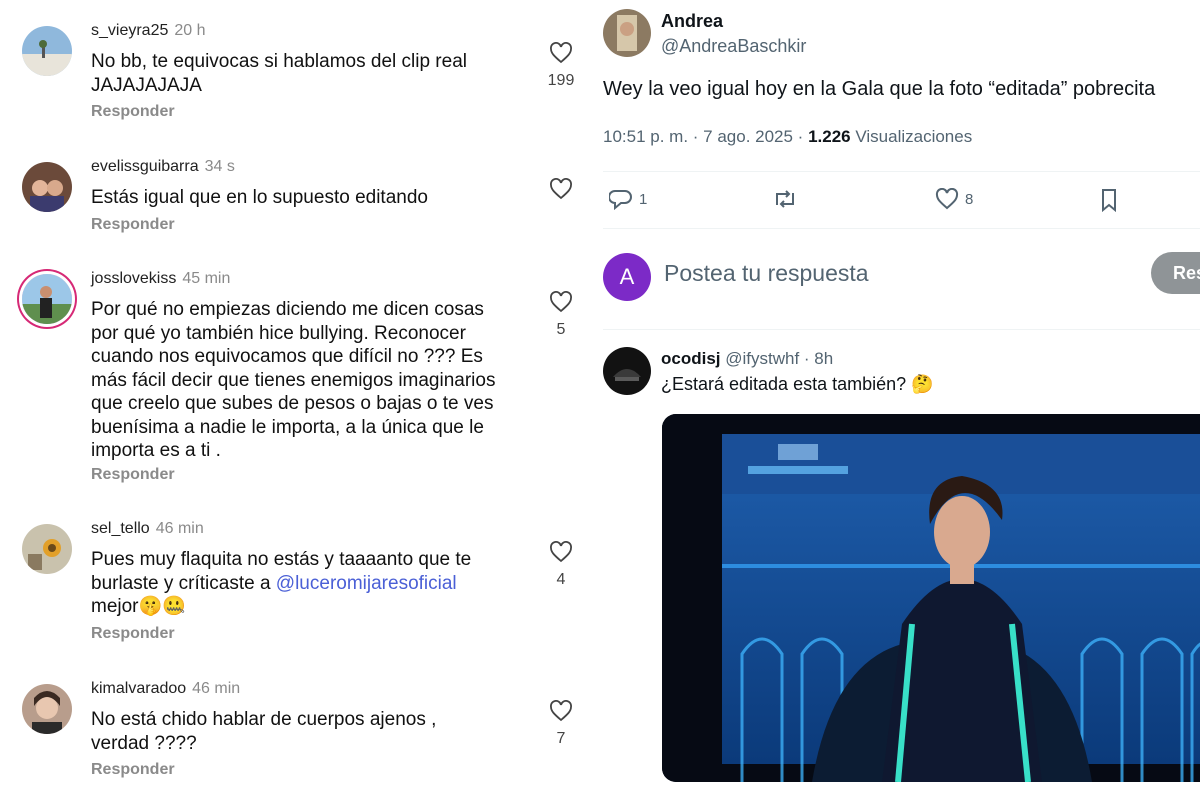 The height and width of the screenshot is (795, 1200). Describe the element at coordinates (129, 30) in the screenshot. I see `comment-username: s_vieyra25` at that location.